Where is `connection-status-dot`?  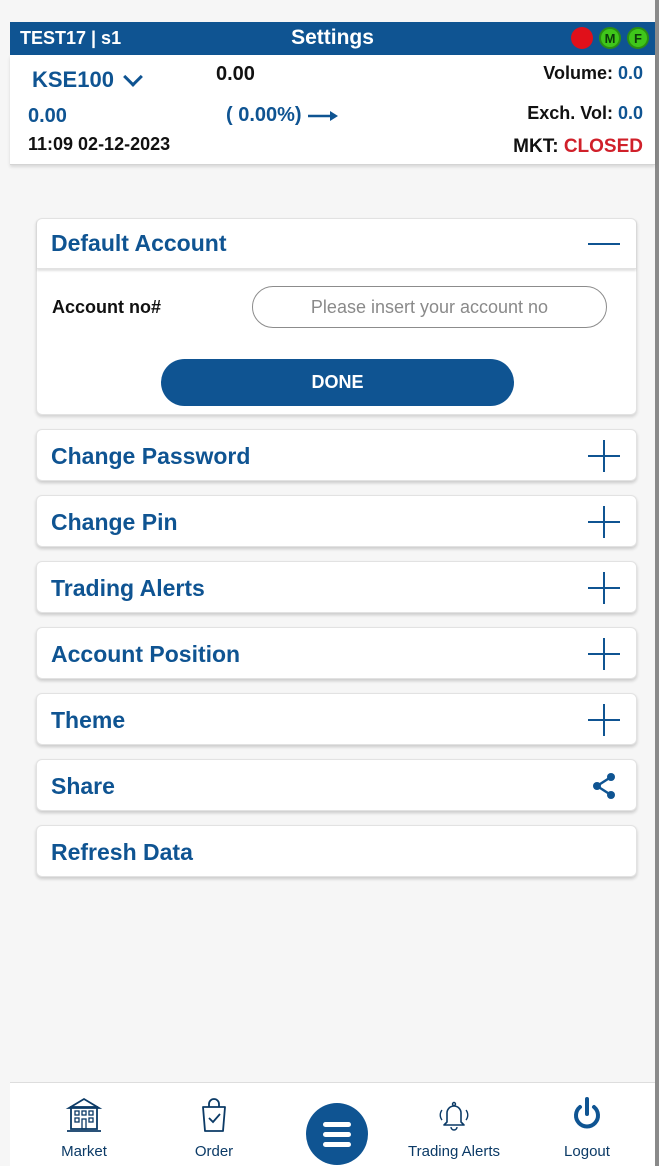 connection-status-dot is located at coordinates (582, 38).